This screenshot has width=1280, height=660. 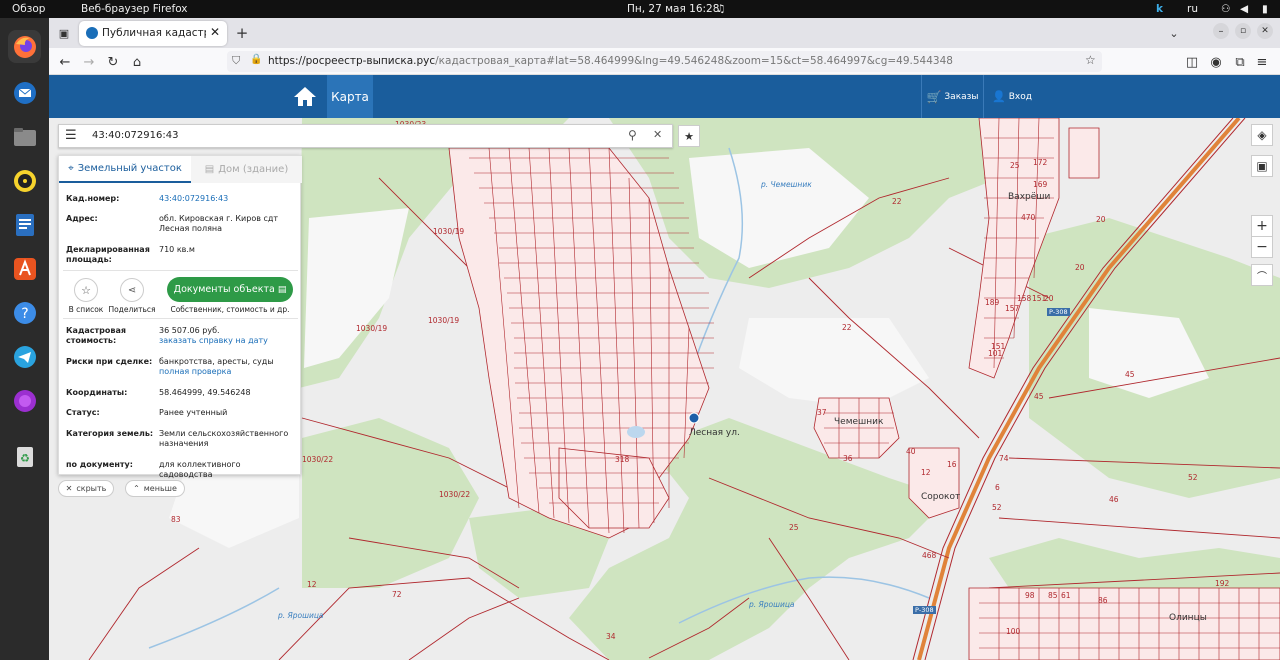 I want to click on home-icon, so click(x=305, y=96).